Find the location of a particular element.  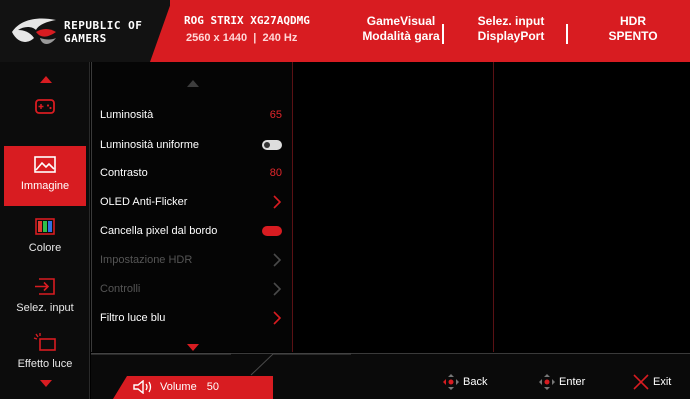

sidebar-item-label: Selez. input is located at coordinates (45, 308).